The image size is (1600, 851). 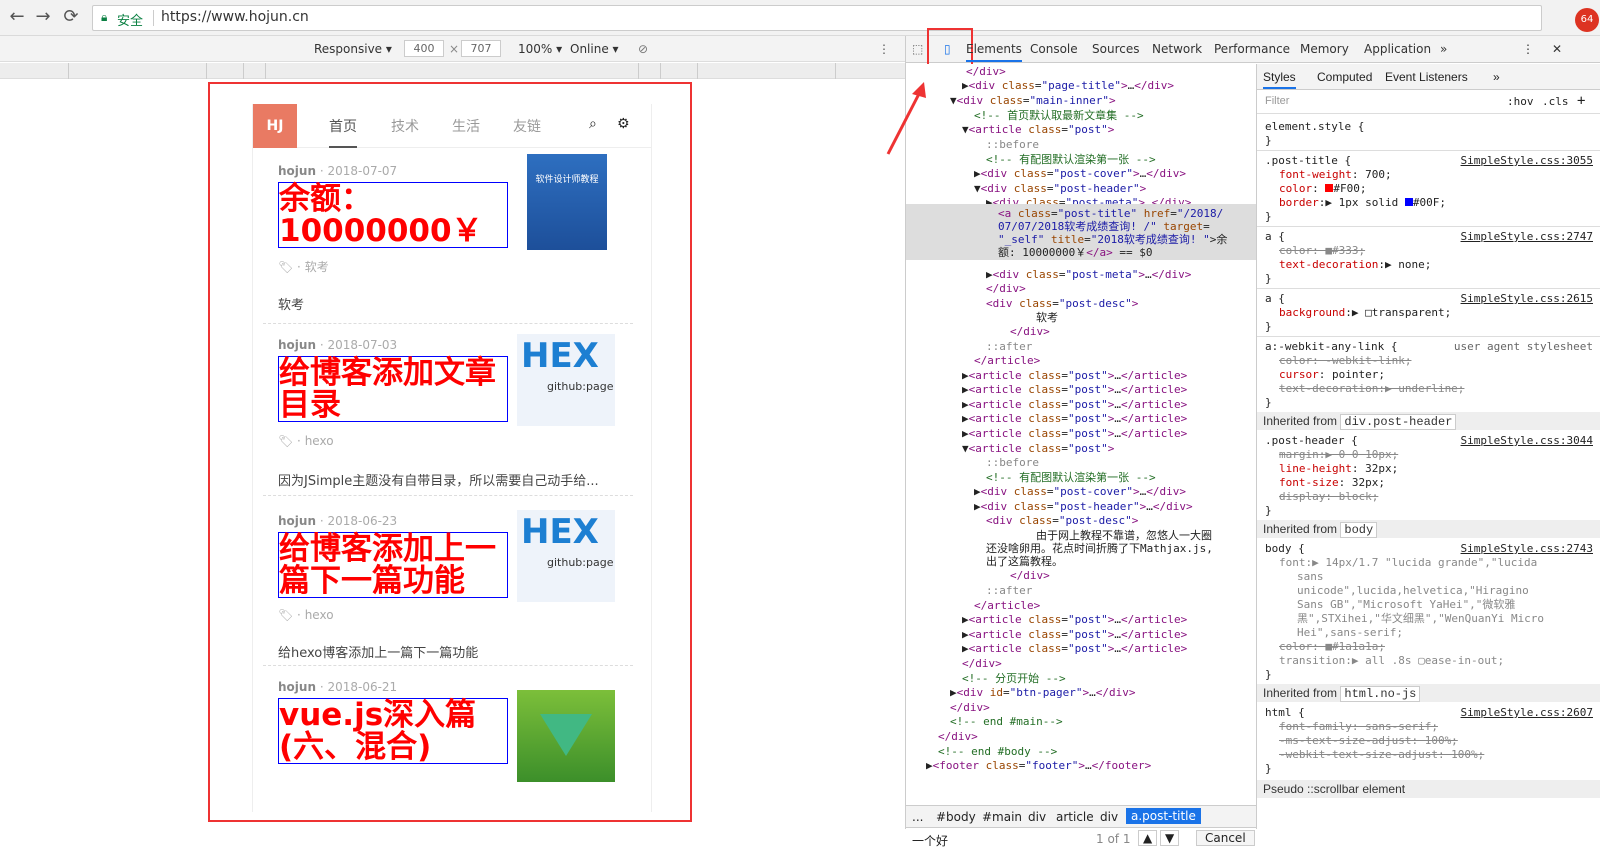 I want to click on close-devtools-icon: ✕, so click(x=1557, y=49).